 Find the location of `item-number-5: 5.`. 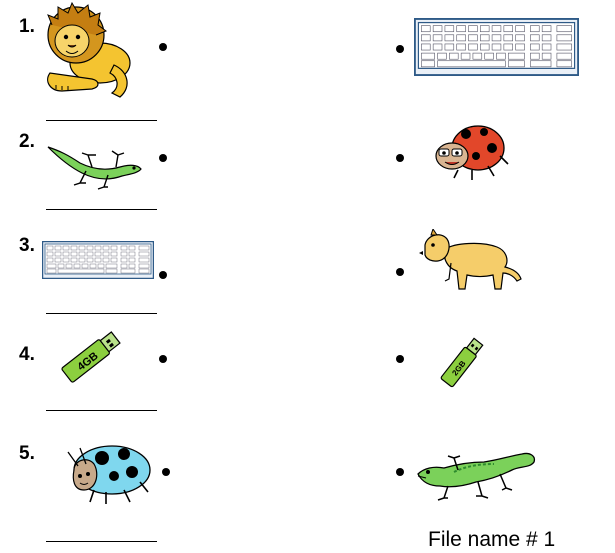

item-number-5: 5. is located at coordinates (27, 453).